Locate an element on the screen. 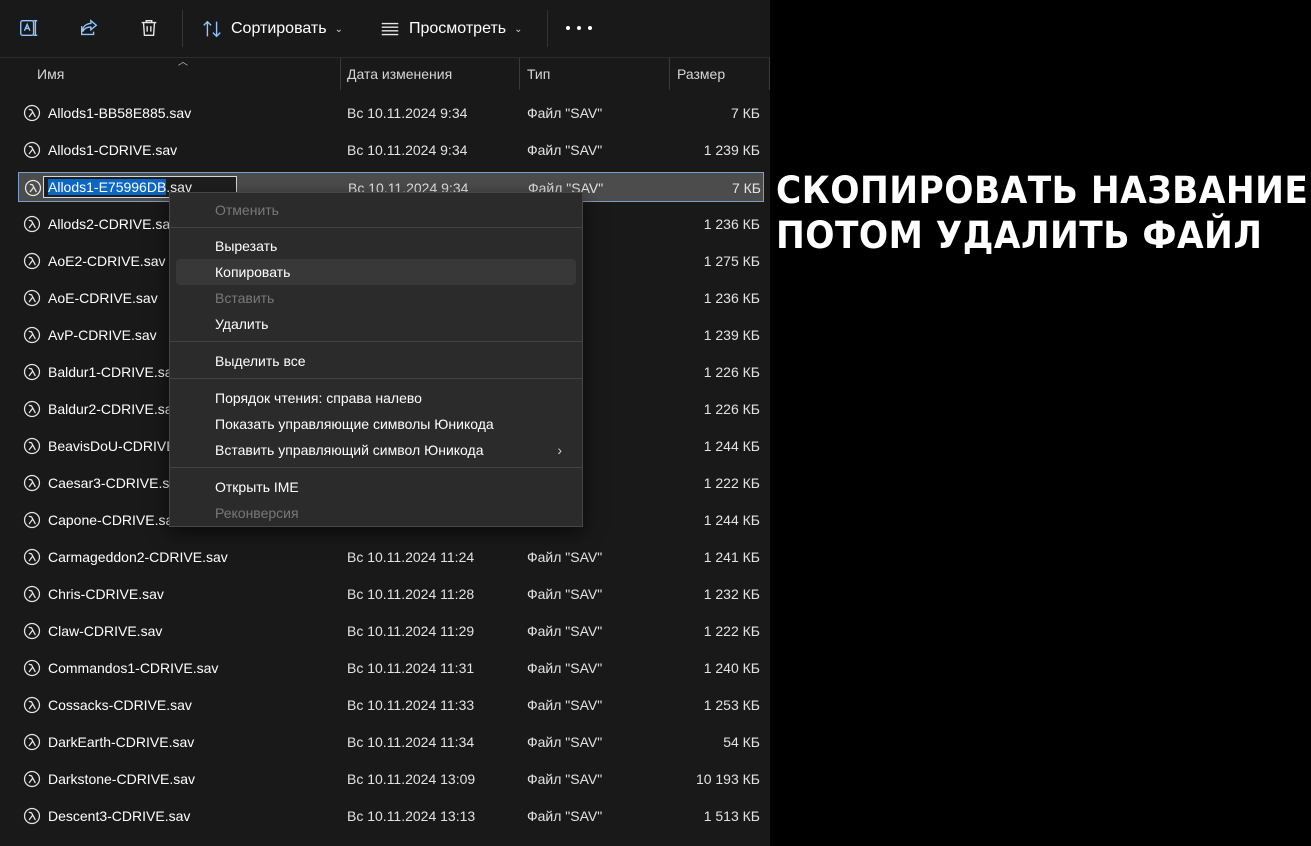 Image resolution: width=1311 pixels, height=846 pixels. file-date: Вс 10.11.2024 11:24 is located at coordinates (411, 557).